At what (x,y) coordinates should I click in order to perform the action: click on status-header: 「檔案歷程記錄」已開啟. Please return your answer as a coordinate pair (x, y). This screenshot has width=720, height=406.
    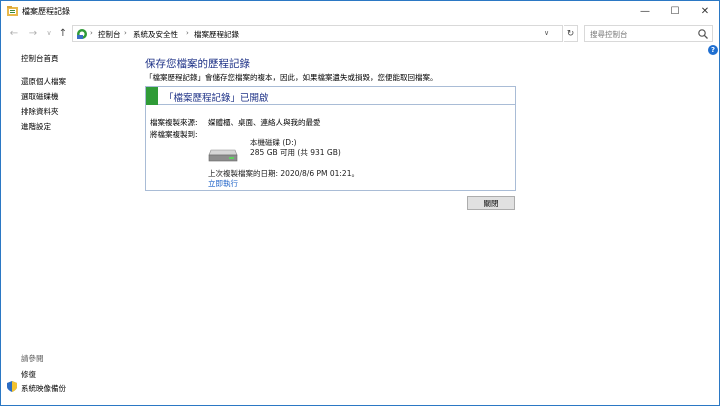
    Looking at the image, I should click on (330, 96).